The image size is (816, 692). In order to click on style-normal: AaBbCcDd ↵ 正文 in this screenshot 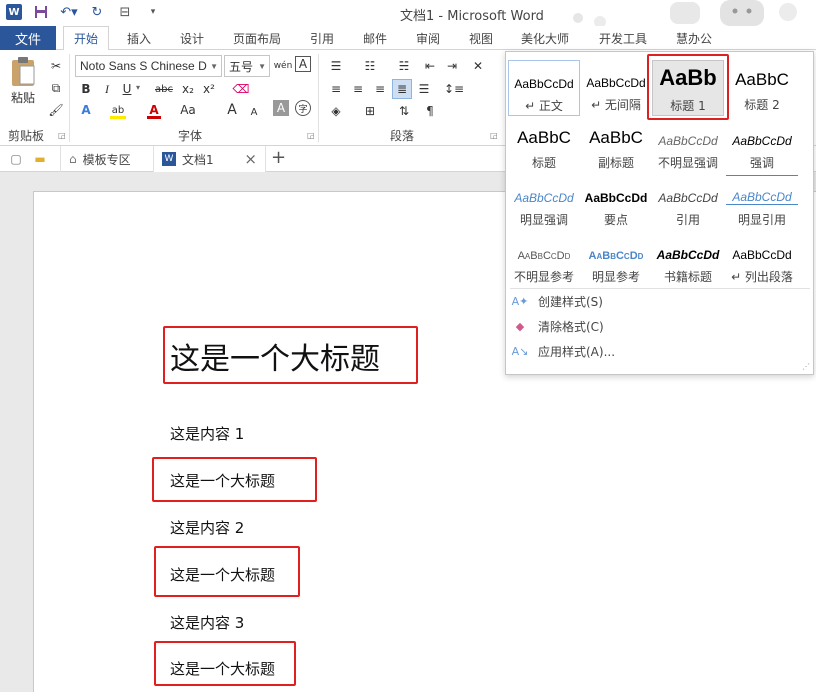, I will do `click(544, 88)`.